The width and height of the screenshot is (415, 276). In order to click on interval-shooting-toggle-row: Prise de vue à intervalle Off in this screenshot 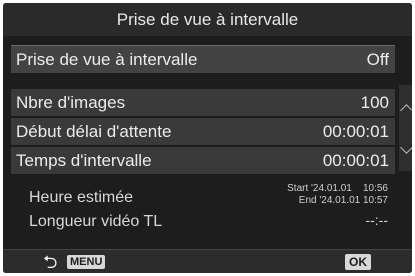, I will do `click(203, 59)`.